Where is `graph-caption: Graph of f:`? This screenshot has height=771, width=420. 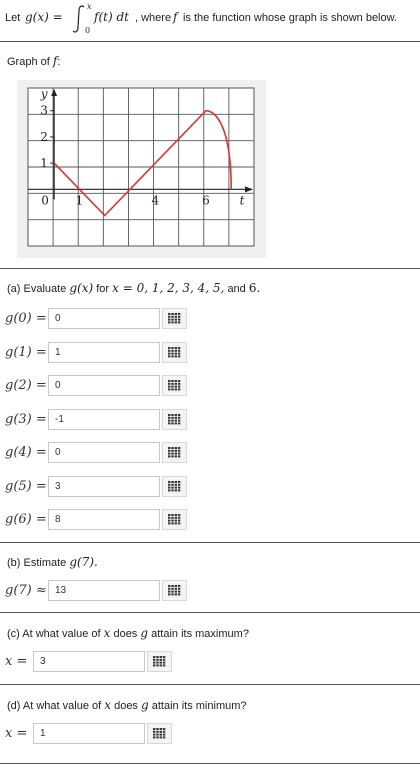 graph-caption: Graph of f: is located at coordinates (33, 61).